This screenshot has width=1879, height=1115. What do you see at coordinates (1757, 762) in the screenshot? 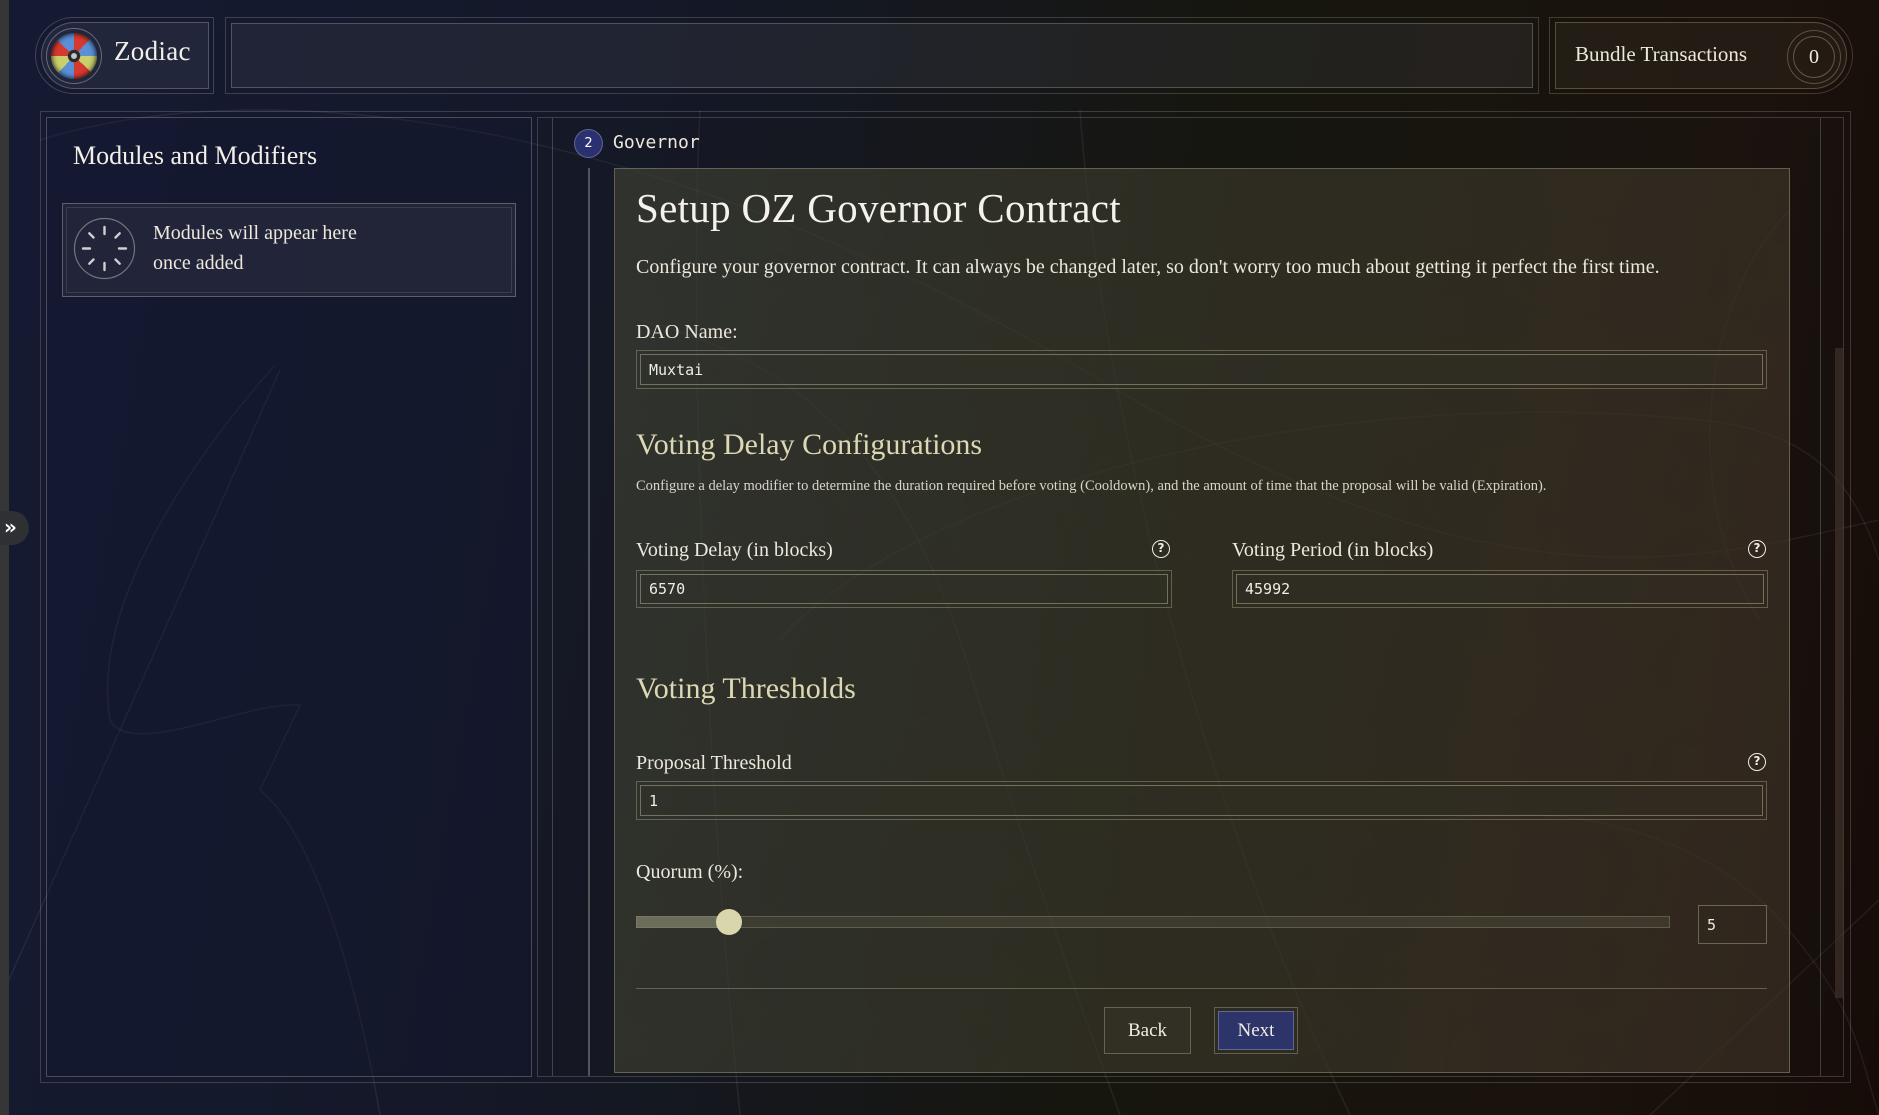
I see `proposal-threshold-help-icon: ?` at bounding box center [1757, 762].